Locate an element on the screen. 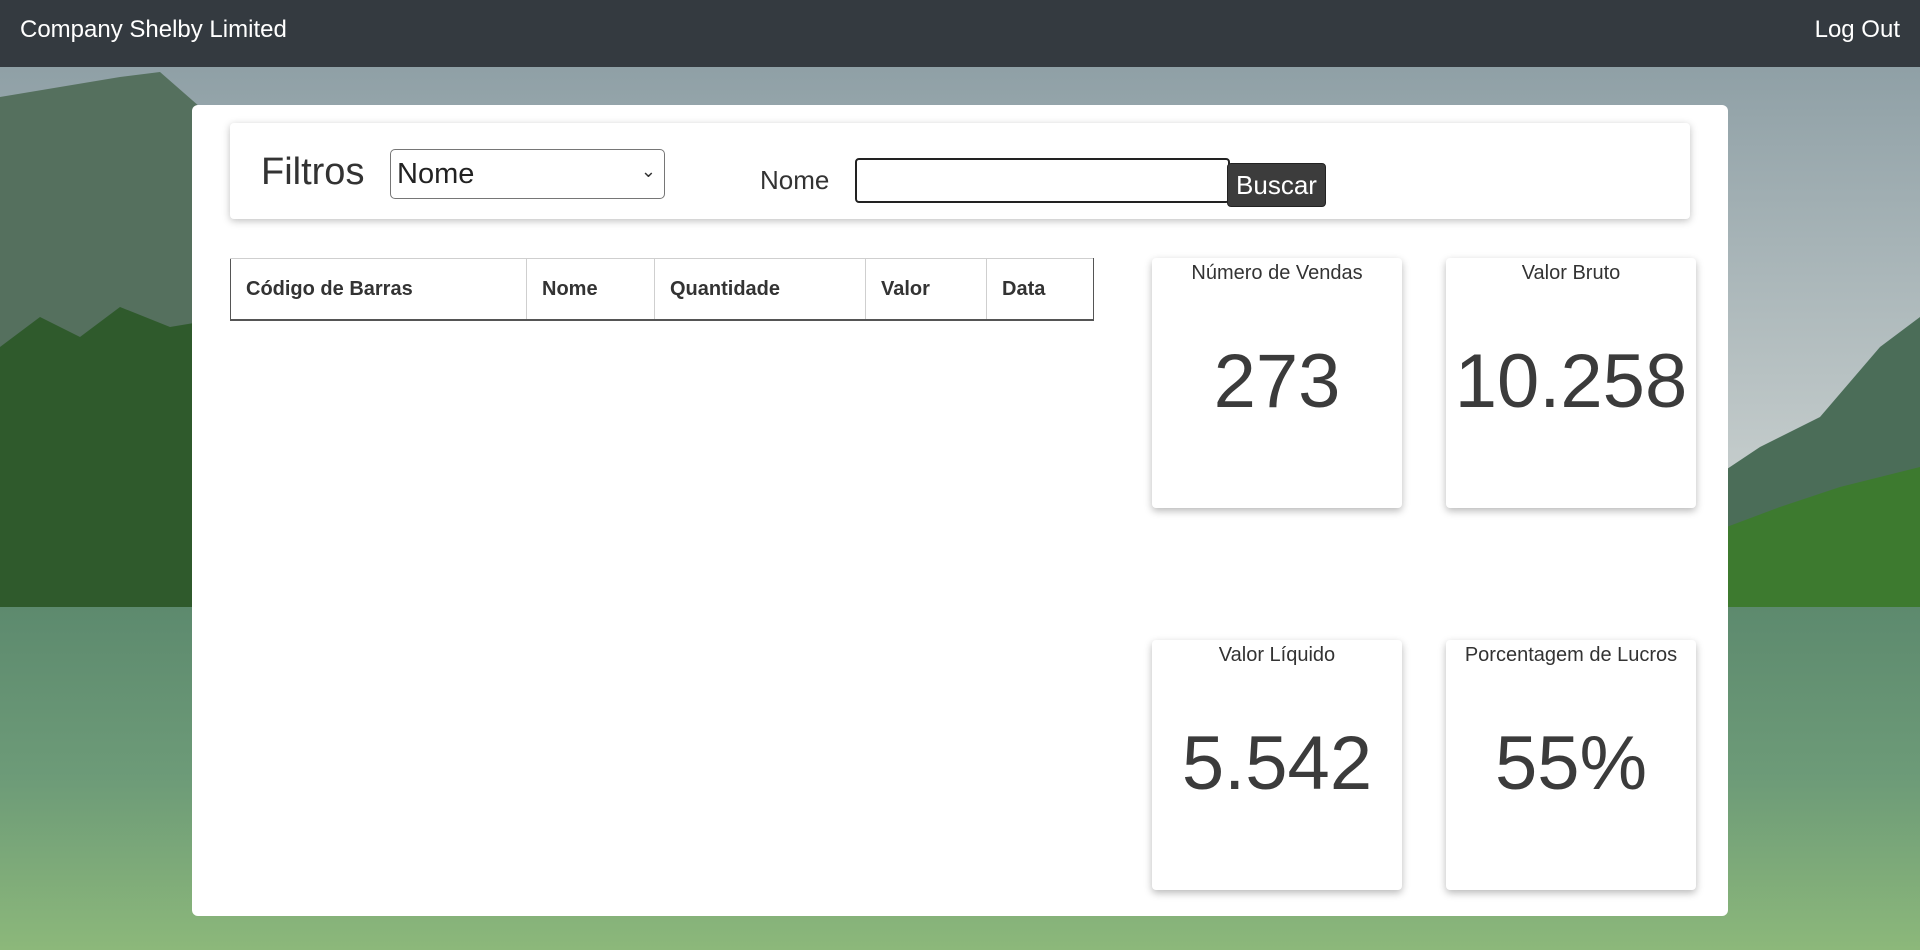 The image size is (1920, 950). column-header-barcode: Código de Barras is located at coordinates (378, 289).